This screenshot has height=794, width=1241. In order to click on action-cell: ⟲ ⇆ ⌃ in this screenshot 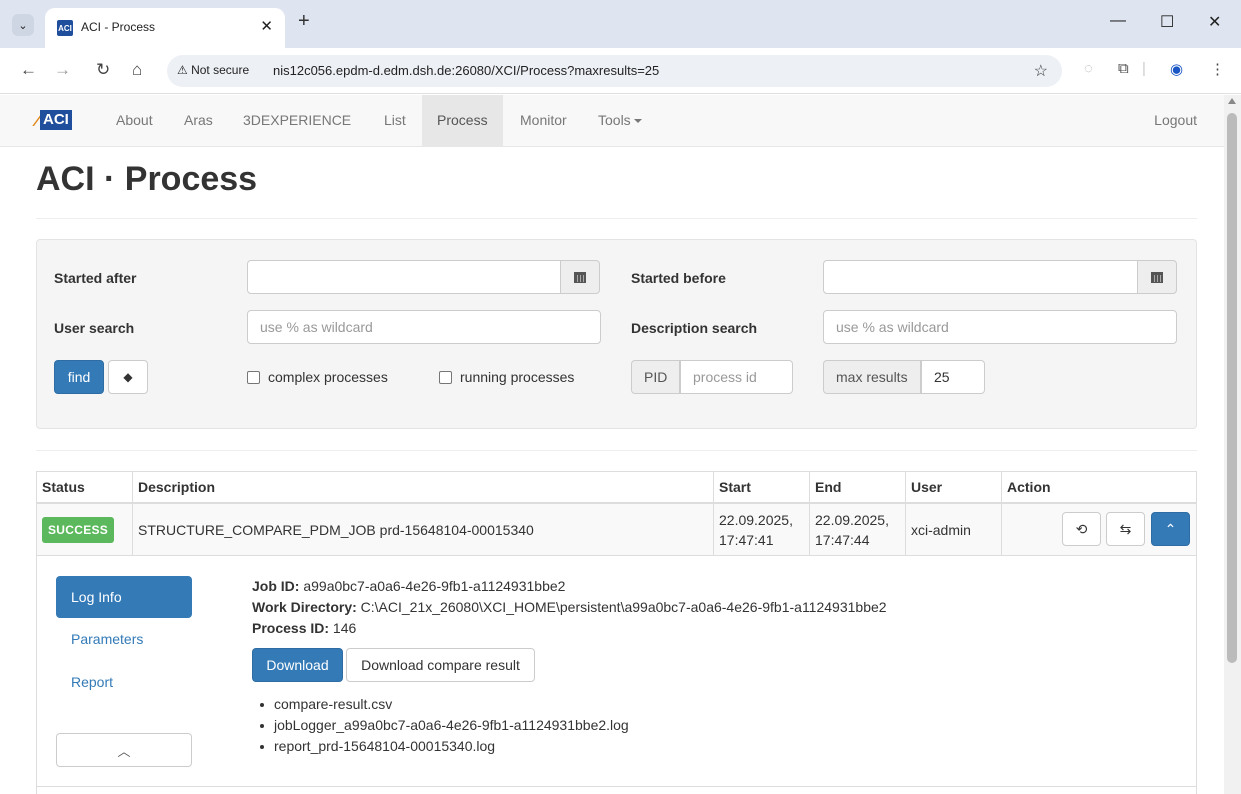, I will do `click(1099, 529)`.